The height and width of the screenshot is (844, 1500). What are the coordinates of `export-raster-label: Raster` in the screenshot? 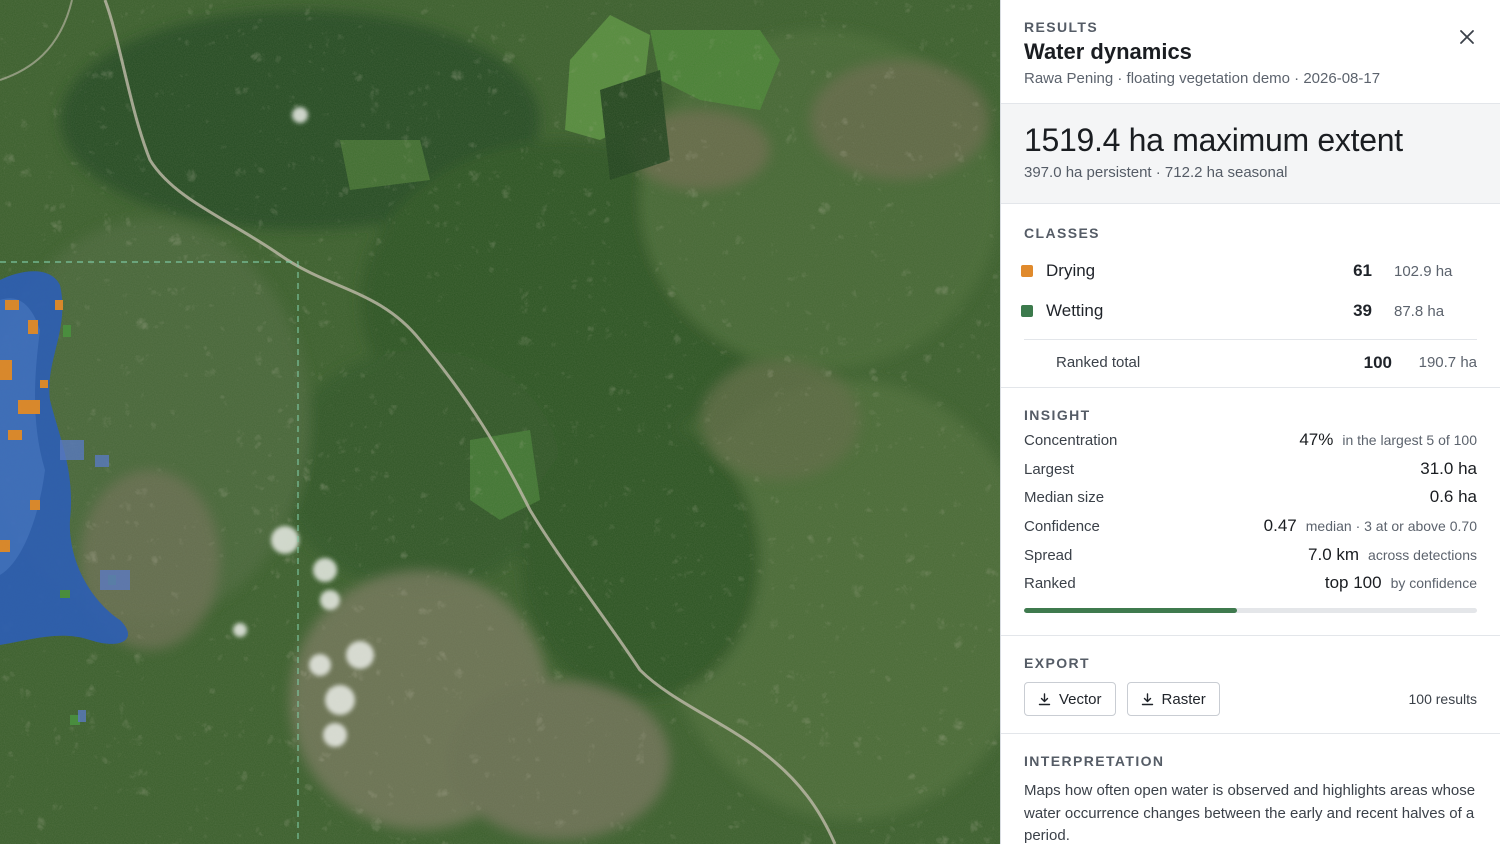 It's located at (1183, 699).